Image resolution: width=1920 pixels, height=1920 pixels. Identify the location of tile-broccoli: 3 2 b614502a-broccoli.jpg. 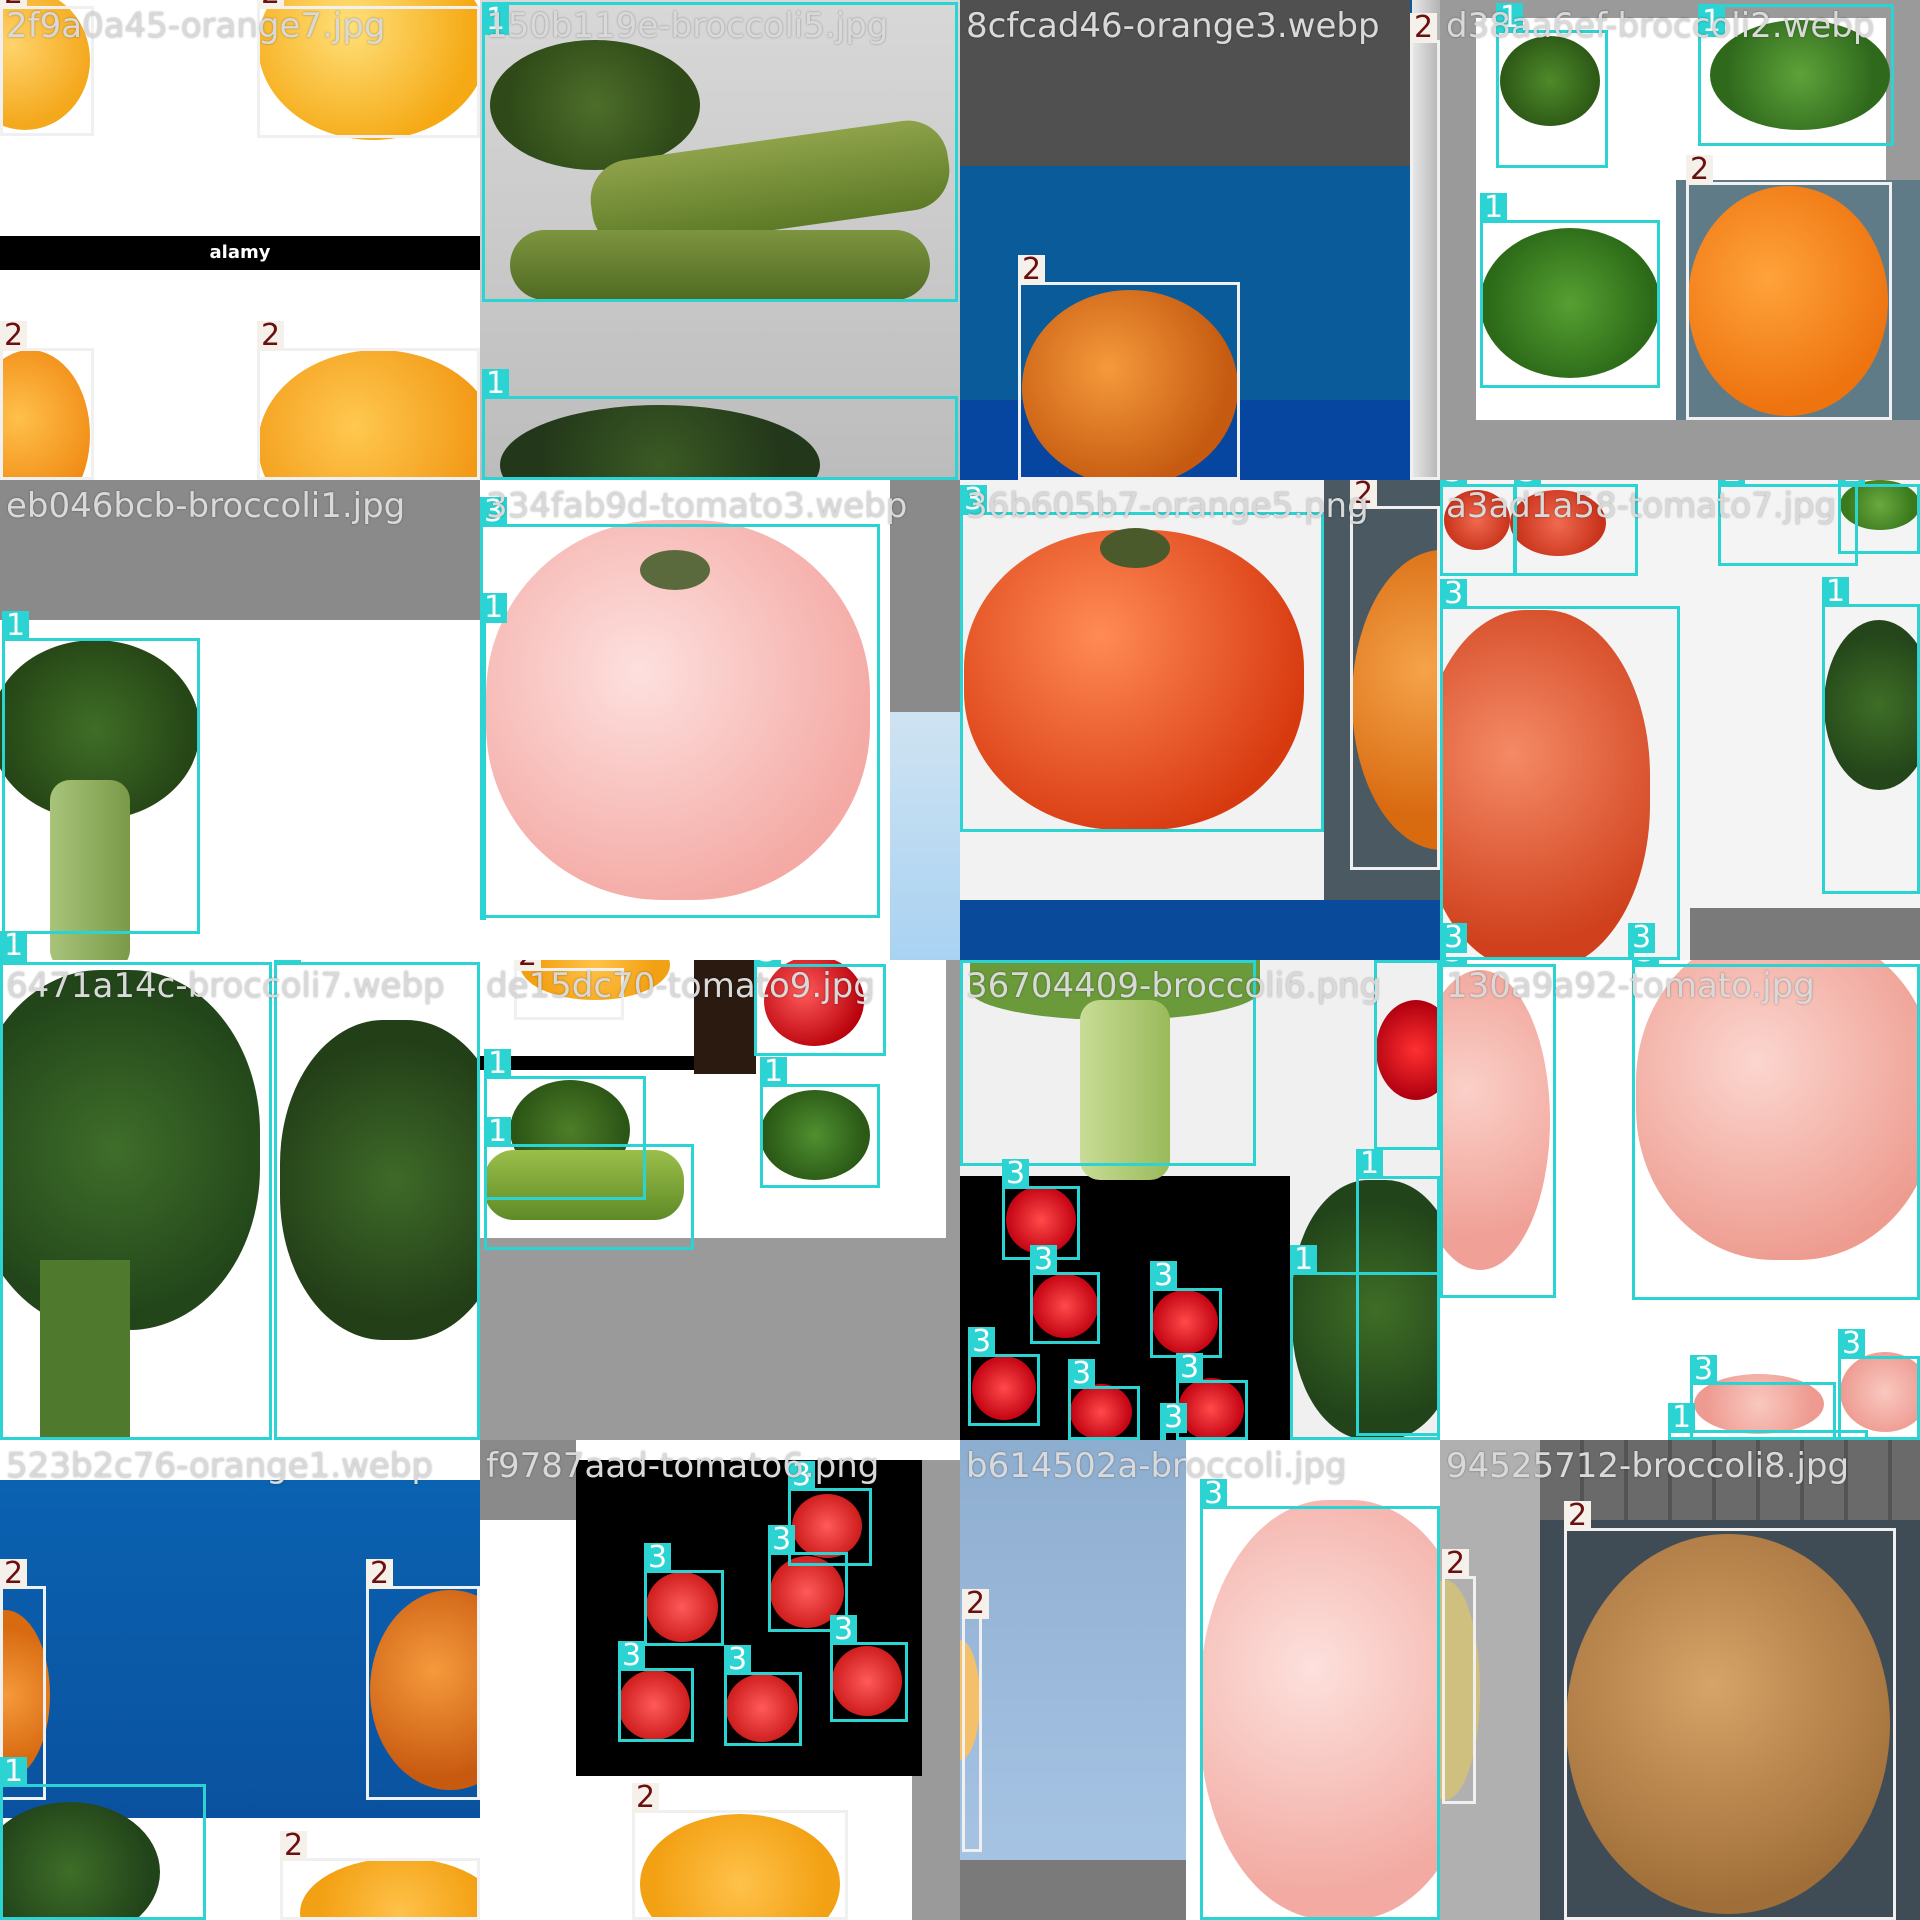
(1200, 1680).